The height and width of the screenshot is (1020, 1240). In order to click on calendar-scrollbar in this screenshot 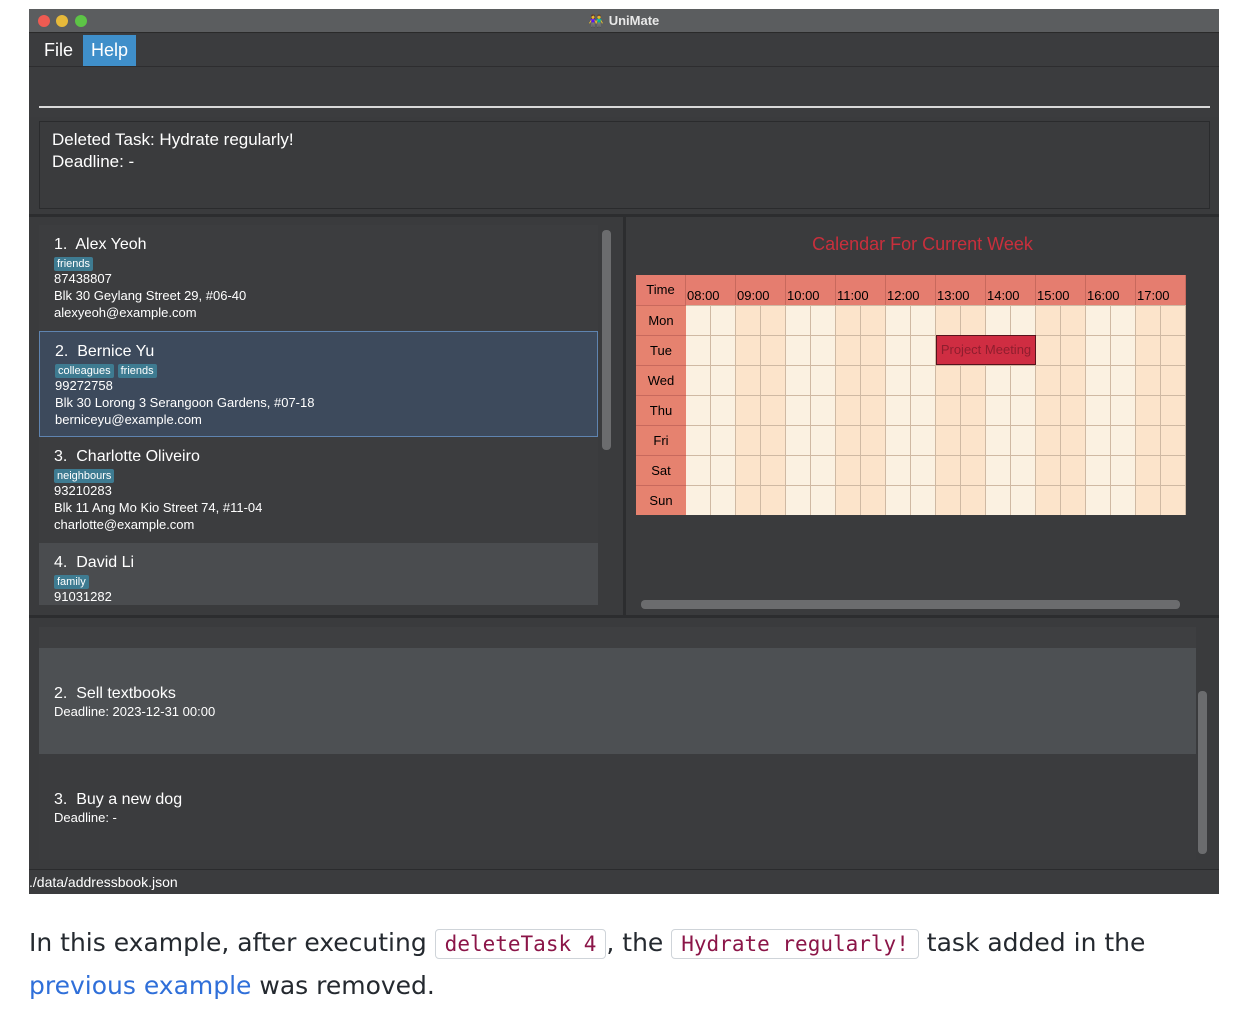, I will do `click(910, 604)`.